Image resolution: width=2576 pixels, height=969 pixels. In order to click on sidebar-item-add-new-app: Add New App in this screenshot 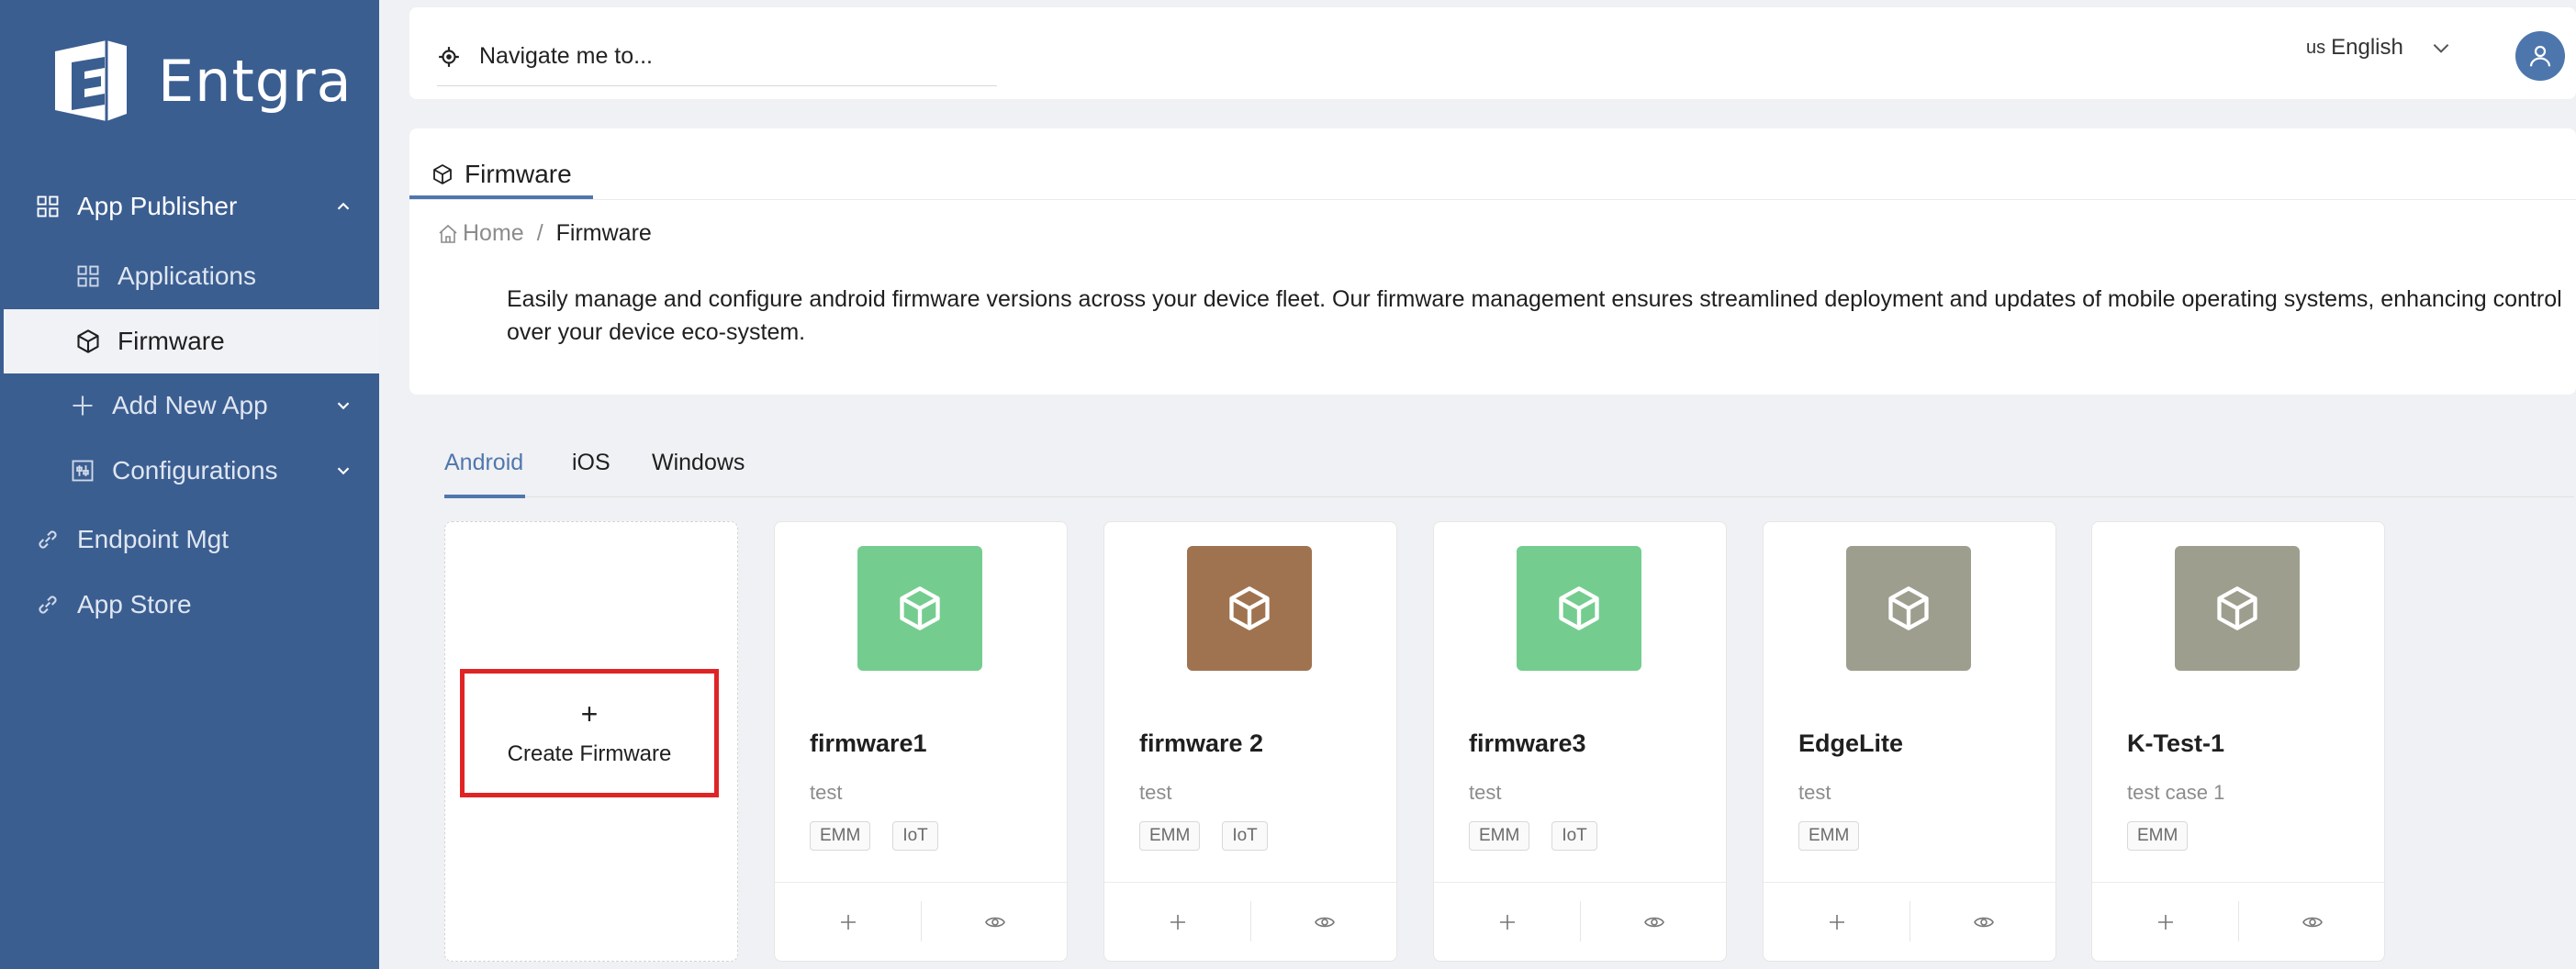, I will do `click(189, 405)`.